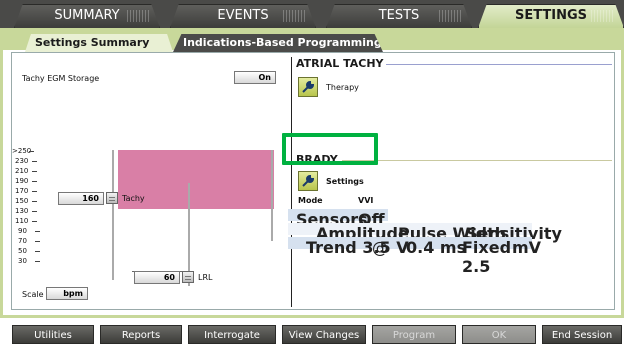 This screenshot has width=624, height=344. I want to click on view-changes-button: View Changes, so click(324, 334).